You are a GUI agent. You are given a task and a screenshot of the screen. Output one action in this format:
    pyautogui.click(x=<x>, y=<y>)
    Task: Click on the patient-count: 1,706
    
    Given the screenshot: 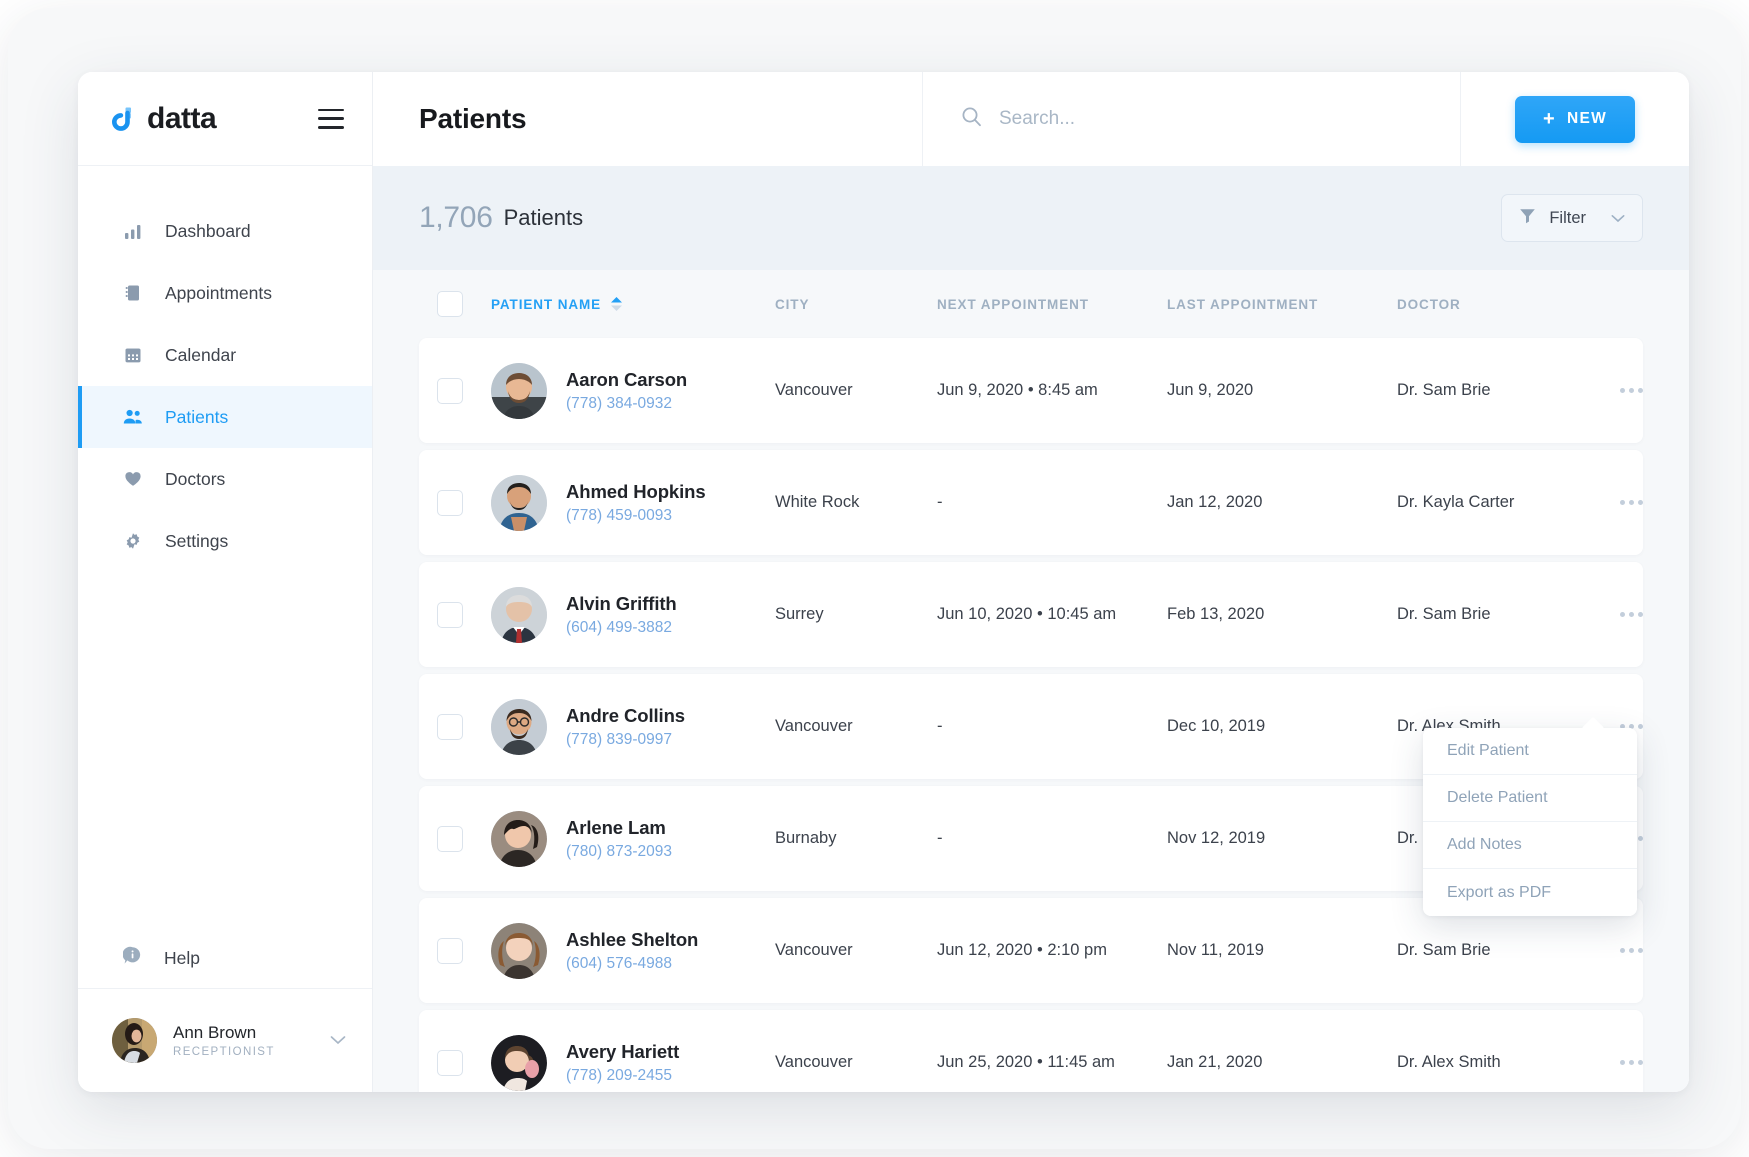 What is the action you would take?
    pyautogui.click(x=456, y=217)
    